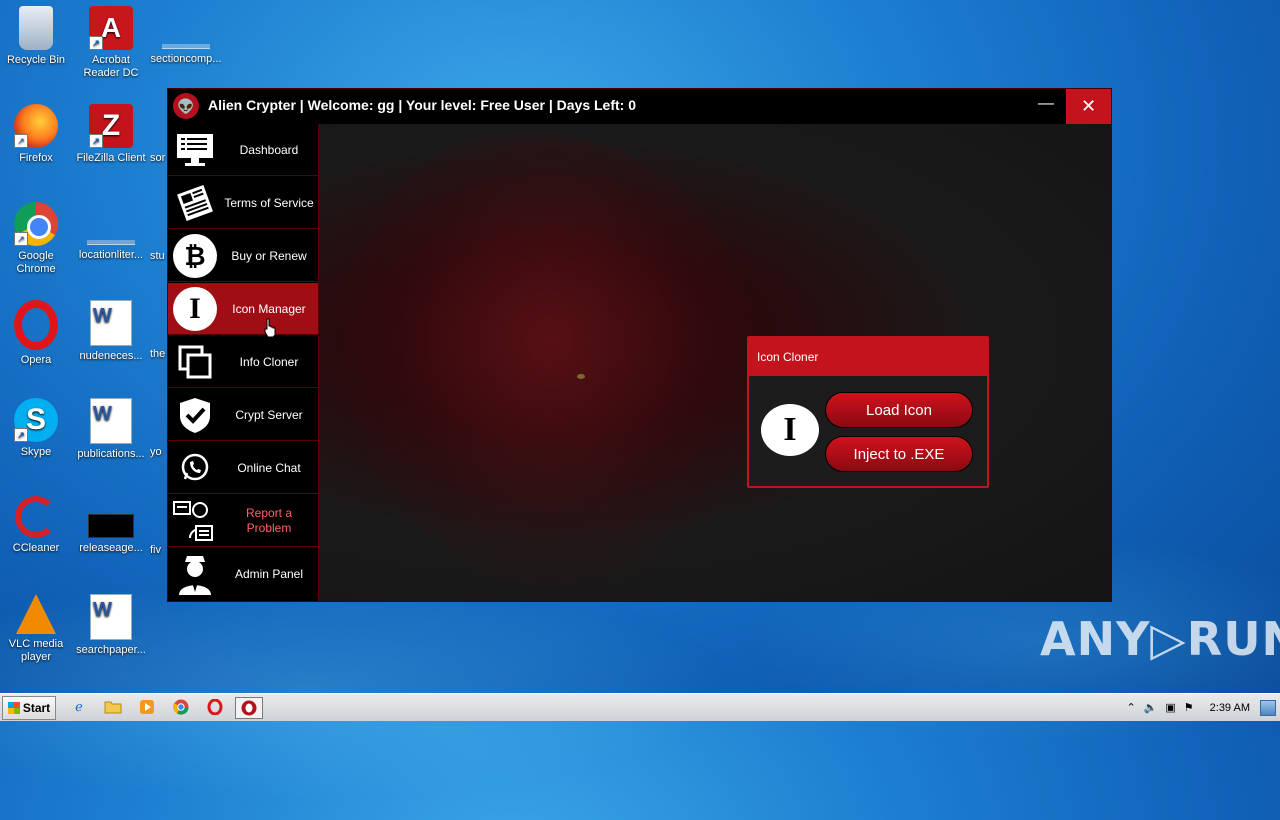 The height and width of the screenshot is (820, 1280). What do you see at coordinates (269, 255) in the screenshot?
I see `sidebar-item-label: Buy or Renew` at bounding box center [269, 255].